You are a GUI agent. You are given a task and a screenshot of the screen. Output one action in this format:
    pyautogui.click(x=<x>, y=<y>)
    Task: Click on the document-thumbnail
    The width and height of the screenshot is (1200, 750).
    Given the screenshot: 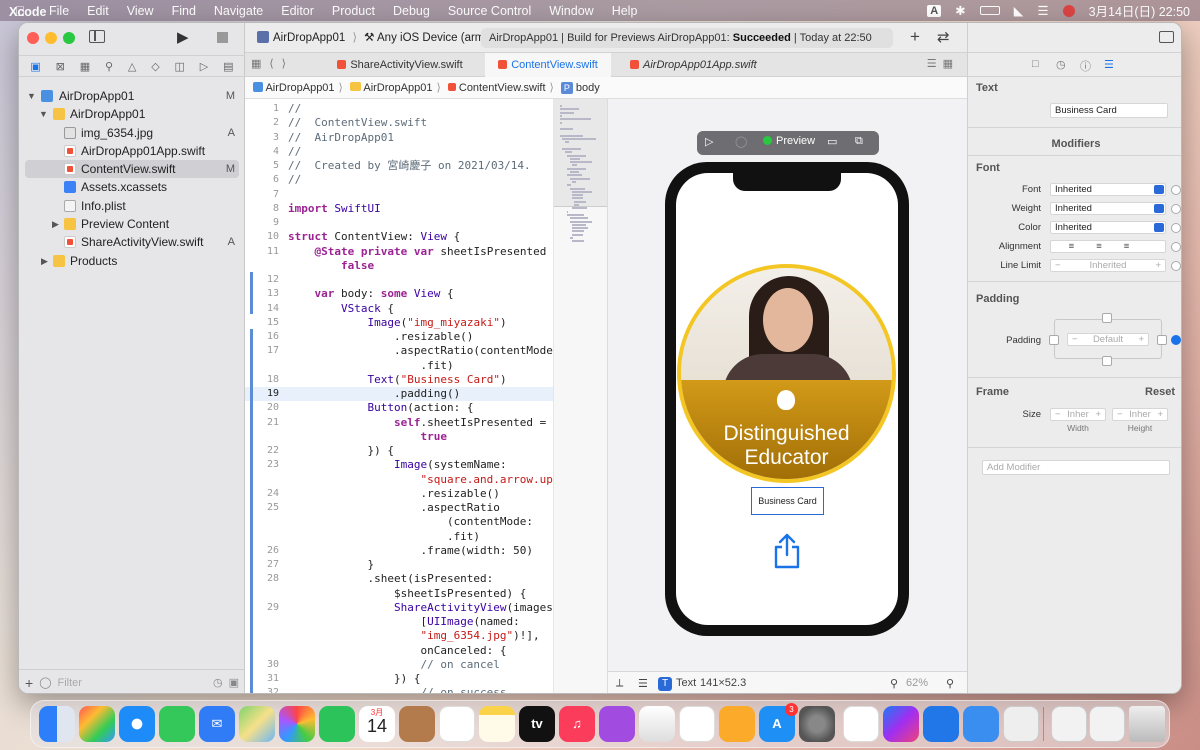 What is the action you would take?
    pyautogui.click(x=1069, y=724)
    